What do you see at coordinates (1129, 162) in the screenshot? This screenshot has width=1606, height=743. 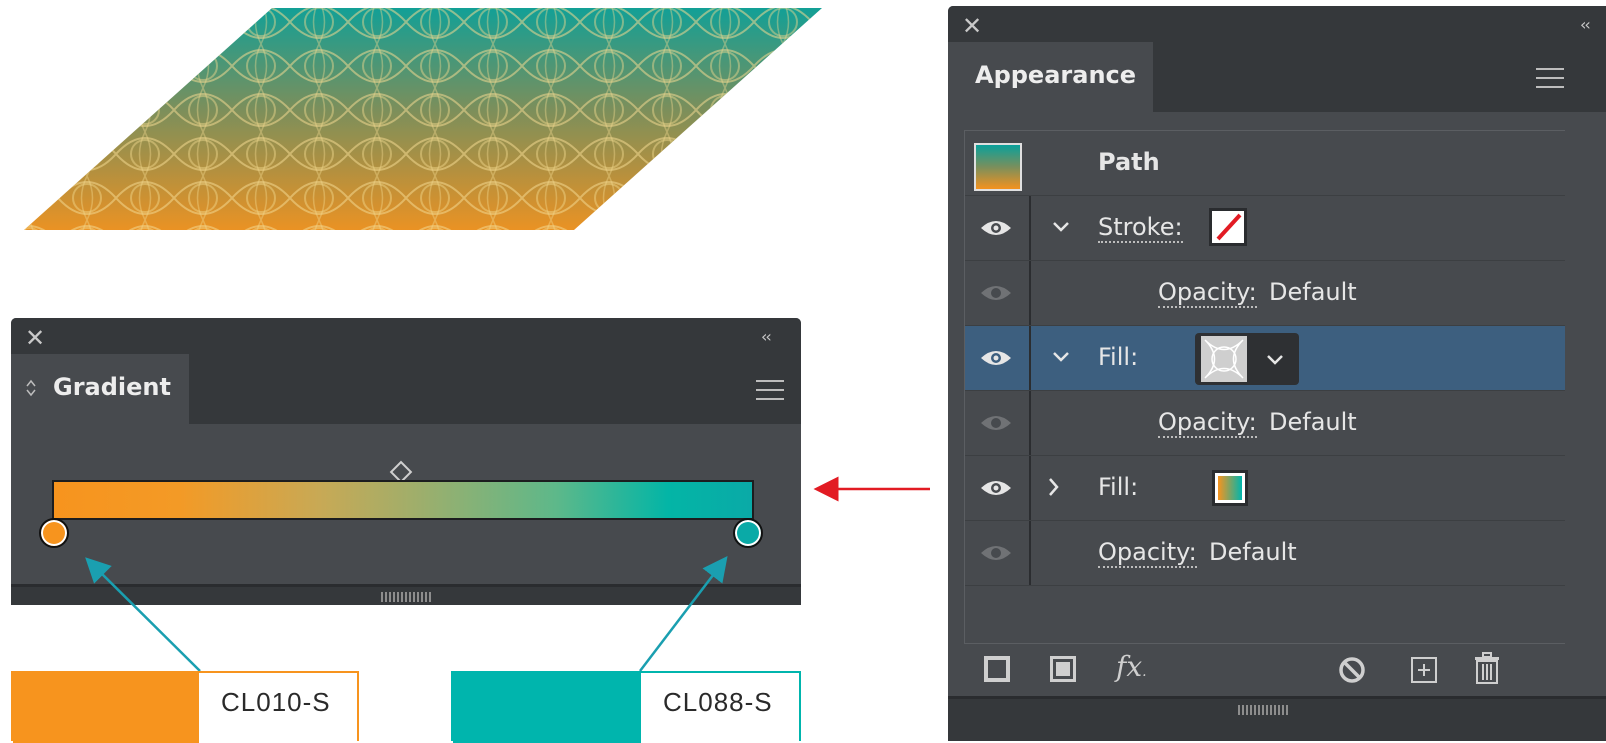 I see `path-label: Path` at bounding box center [1129, 162].